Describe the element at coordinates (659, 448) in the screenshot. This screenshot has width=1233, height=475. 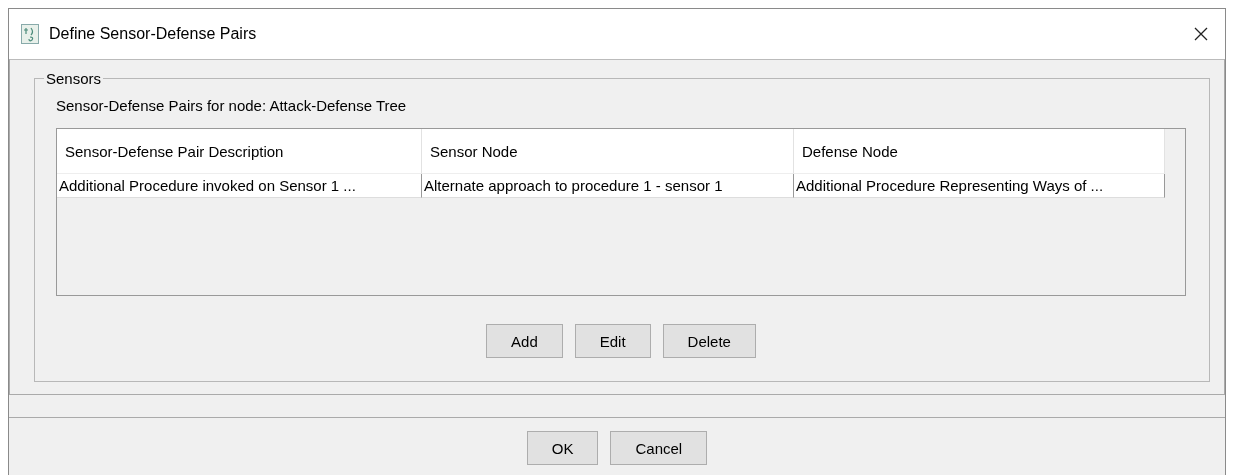
I see `dialog-button: Cancel` at that location.